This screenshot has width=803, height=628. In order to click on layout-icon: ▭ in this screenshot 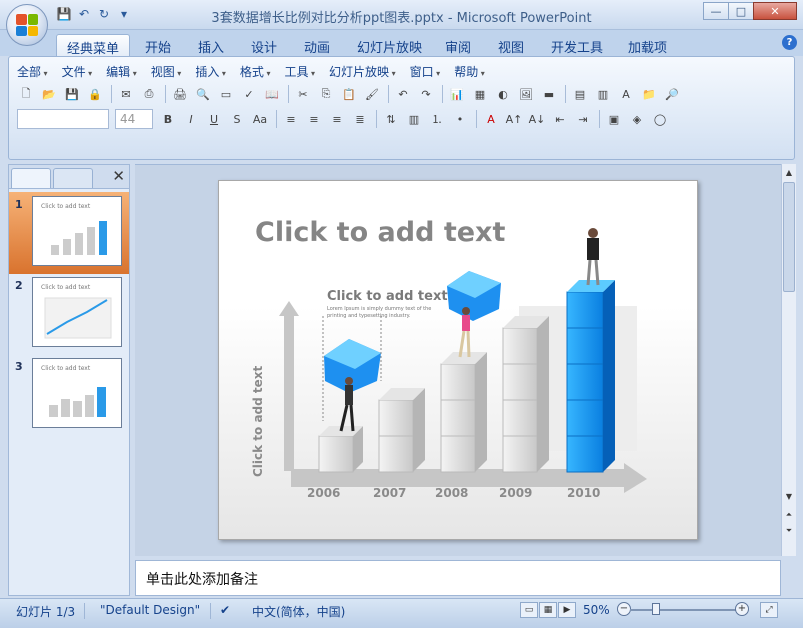, I will do `click(226, 94)`.